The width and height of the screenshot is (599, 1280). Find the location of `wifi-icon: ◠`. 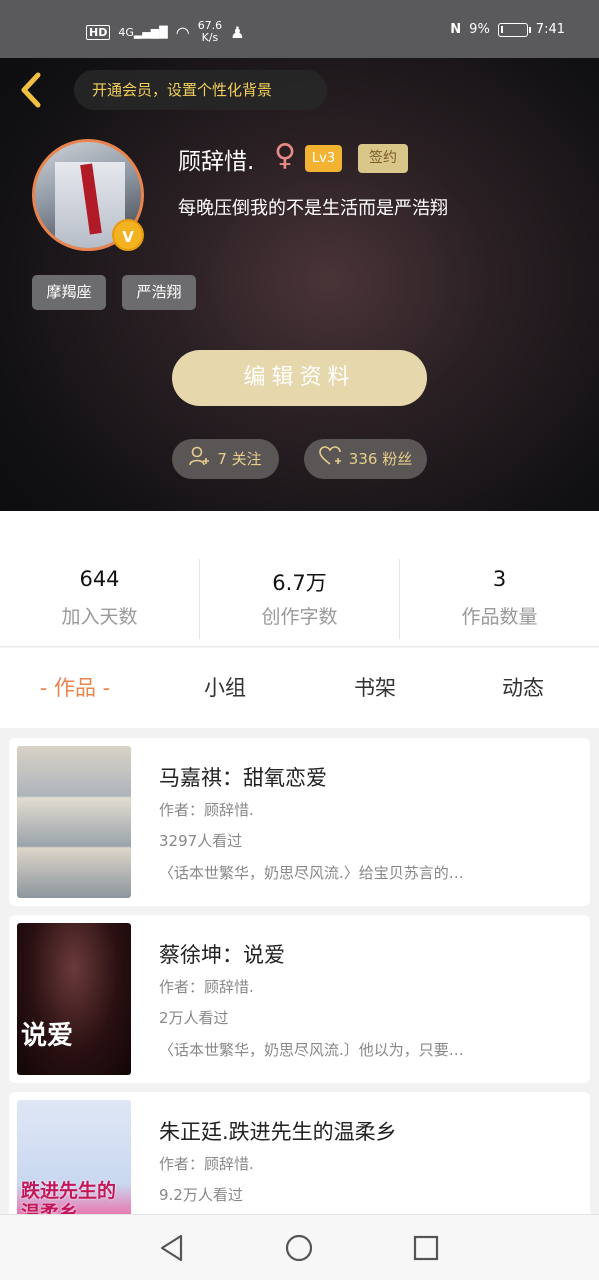

wifi-icon: ◠ is located at coordinates (182, 32).